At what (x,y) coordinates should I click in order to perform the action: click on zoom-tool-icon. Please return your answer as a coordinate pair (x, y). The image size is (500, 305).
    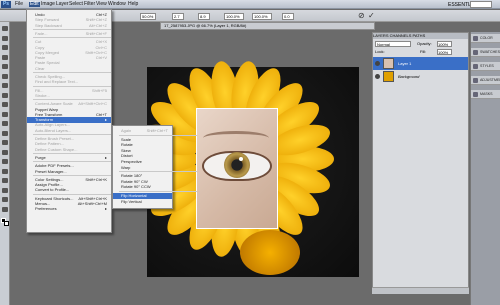
    Looking at the image, I should click on (5, 209).